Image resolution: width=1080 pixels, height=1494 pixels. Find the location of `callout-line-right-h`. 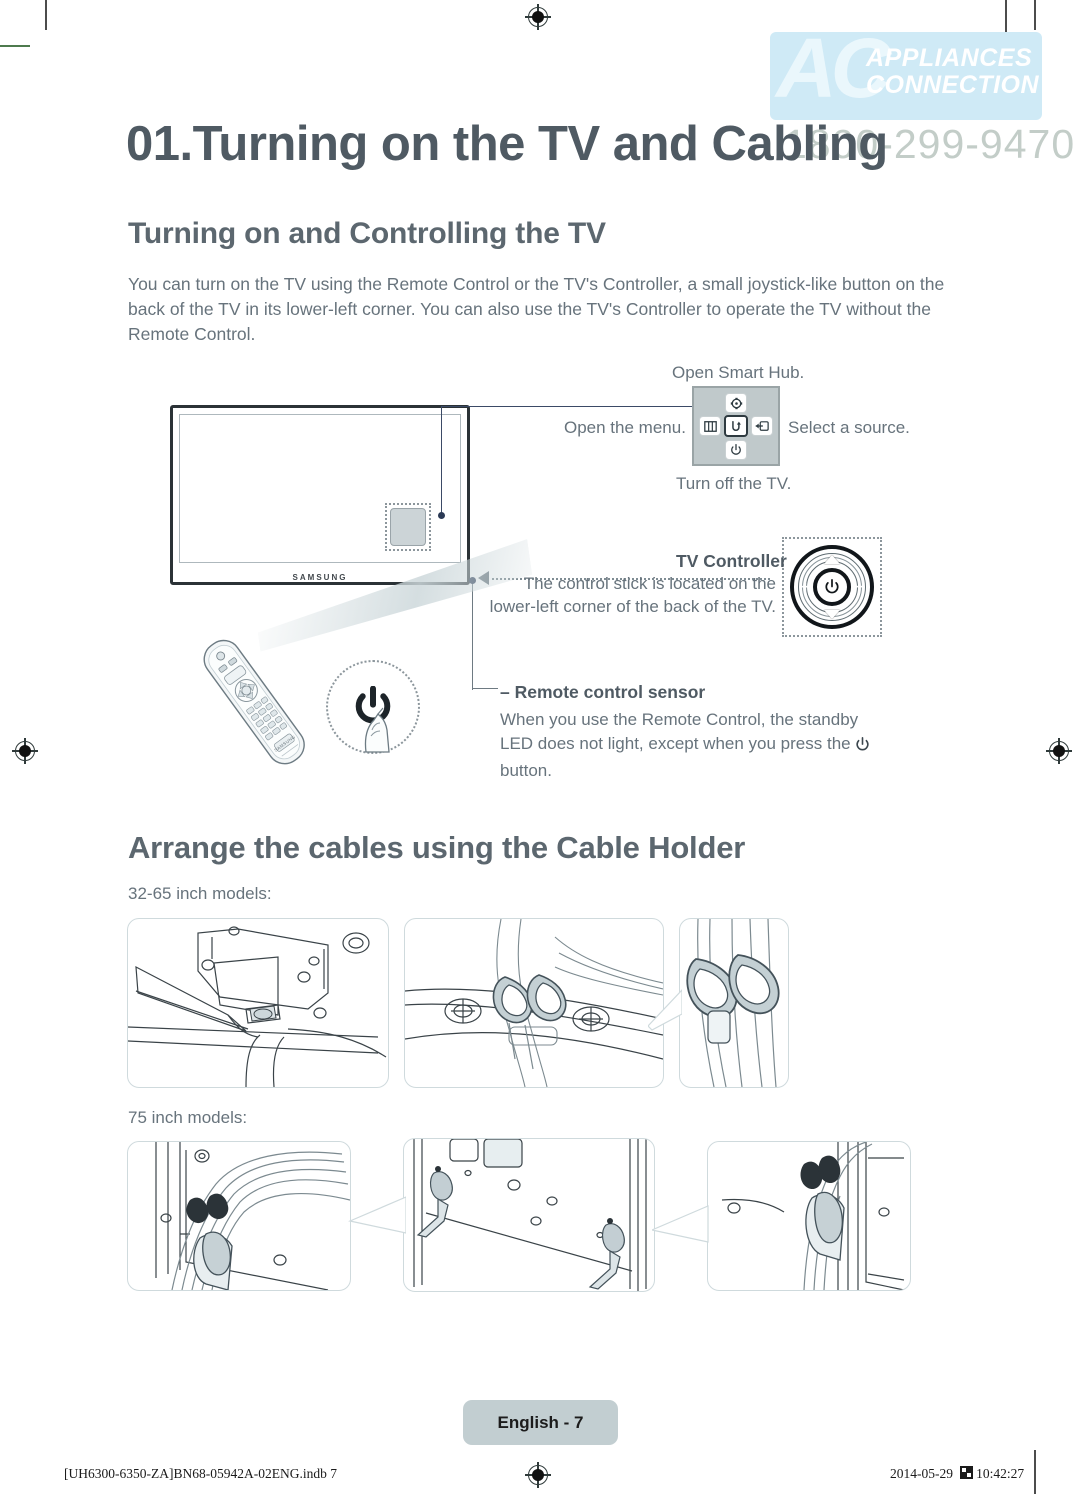

callout-line-right-h is located at coordinates (485, 689).